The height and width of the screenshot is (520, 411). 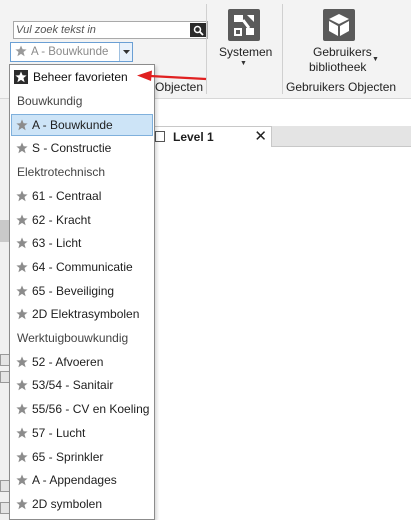 What do you see at coordinates (73, 385) in the screenshot?
I see `favorite-item-label: 53/54 - Sanitair` at bounding box center [73, 385].